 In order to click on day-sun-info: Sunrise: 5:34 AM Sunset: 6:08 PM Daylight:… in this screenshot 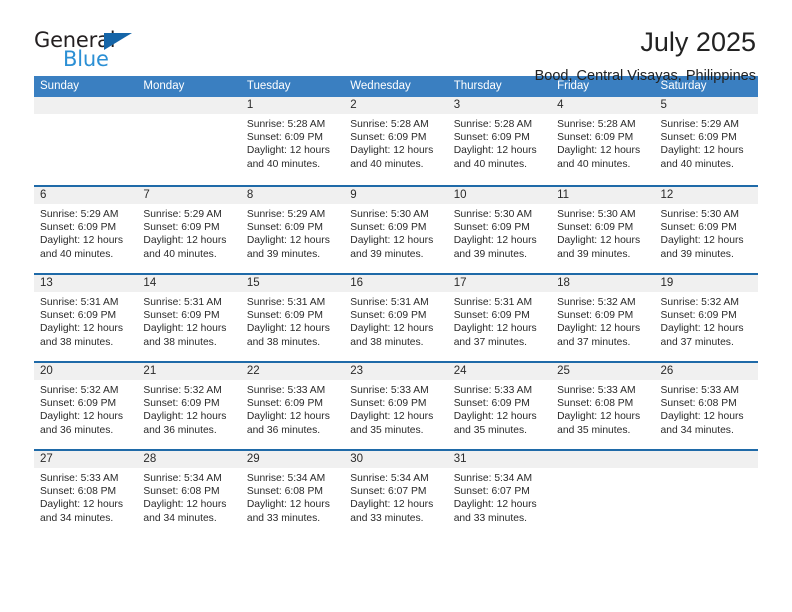, I will do `click(188, 496)`.